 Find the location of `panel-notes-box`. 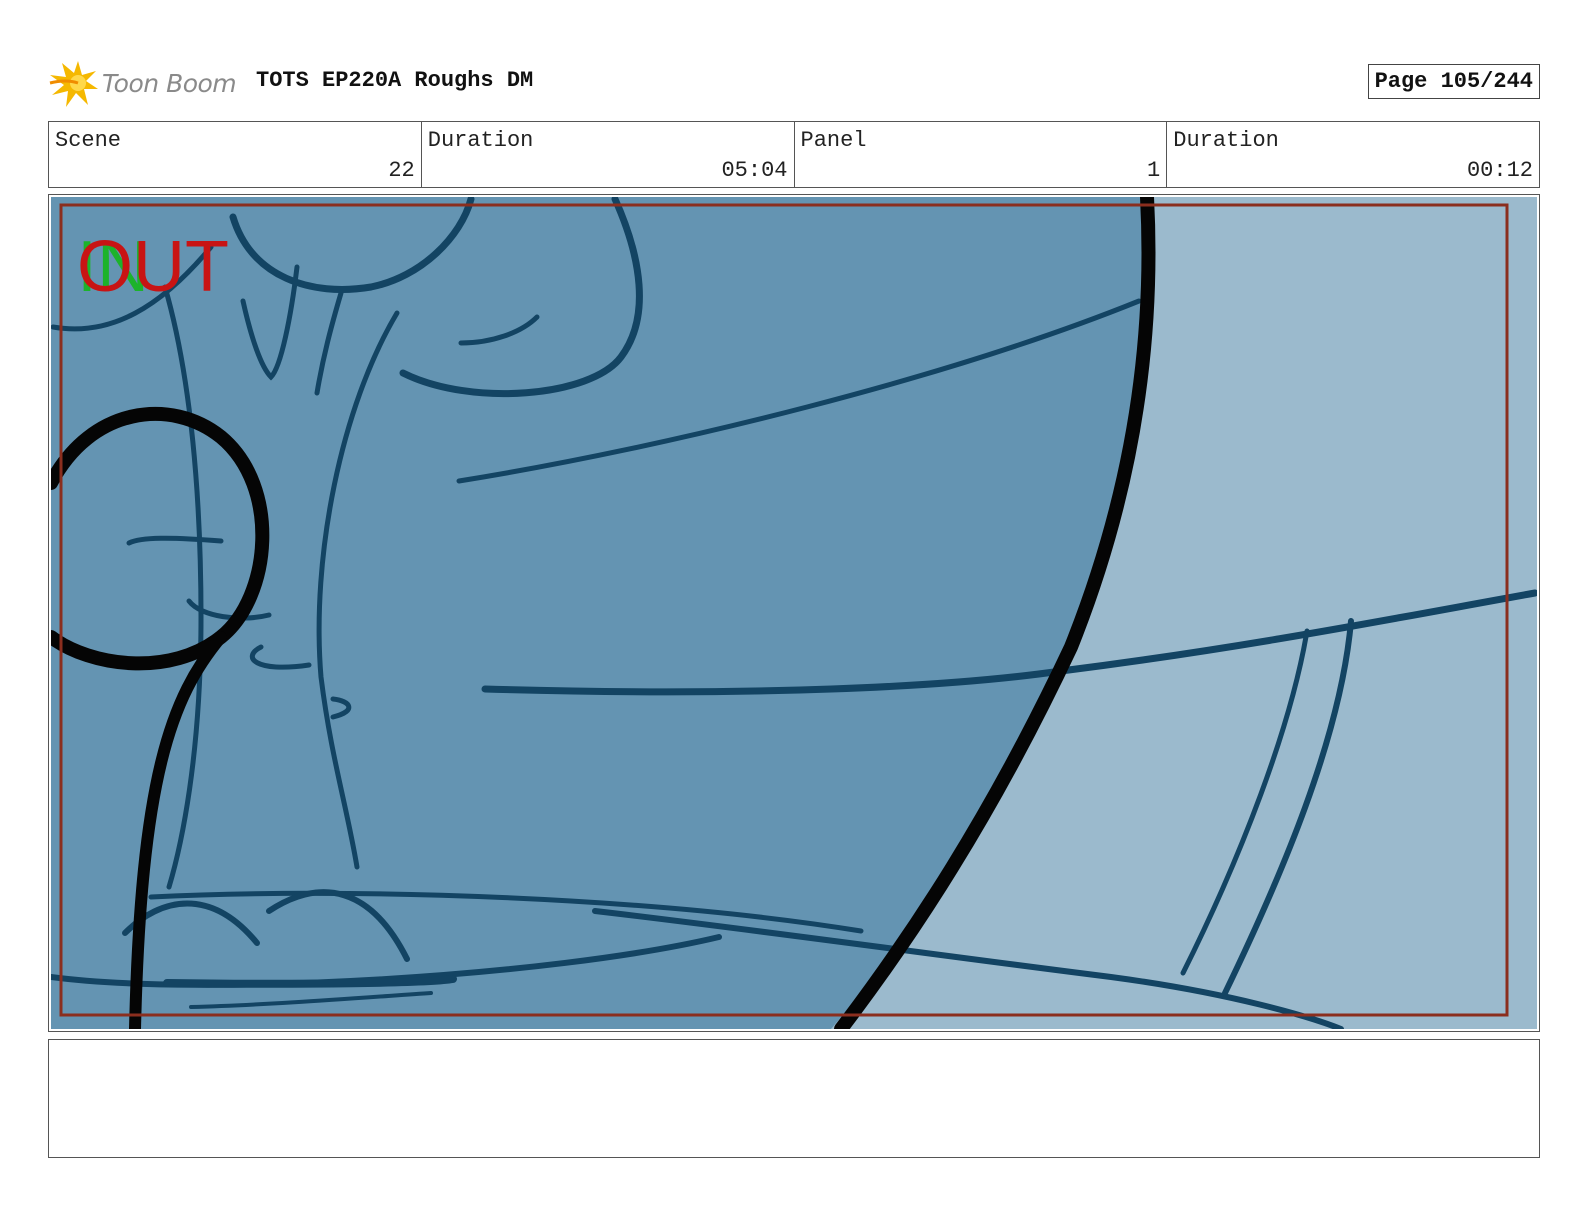

panel-notes-box is located at coordinates (794, 1098).